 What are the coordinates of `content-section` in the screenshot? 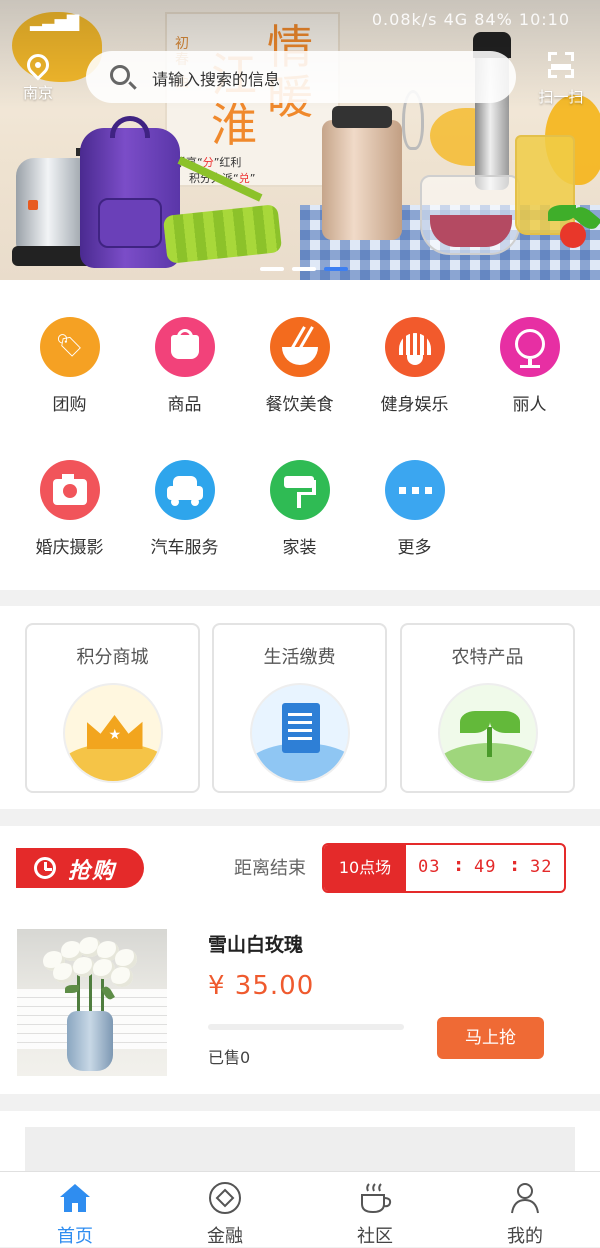 It's located at (300, 1141).